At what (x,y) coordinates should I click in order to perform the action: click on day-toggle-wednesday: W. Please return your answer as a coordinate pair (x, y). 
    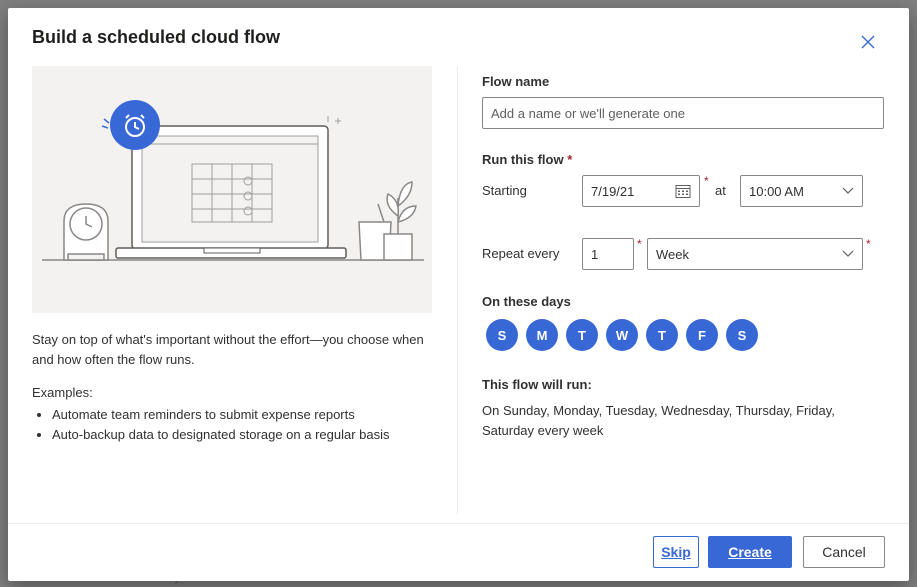
    Looking at the image, I should click on (622, 335).